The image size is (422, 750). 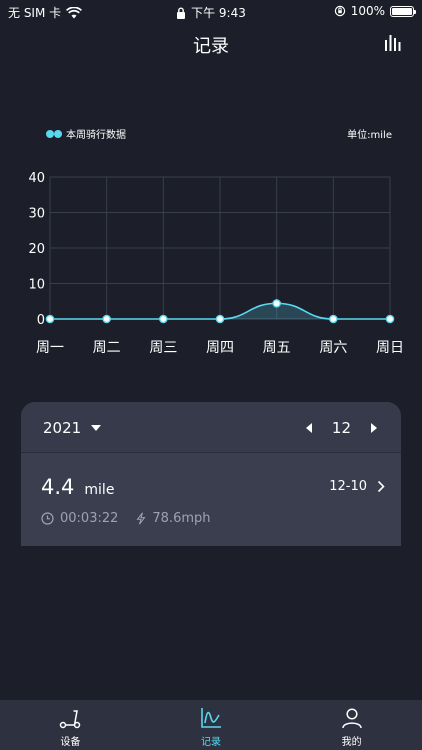 I want to click on card-header: 2021 12, so click(x=211, y=427).